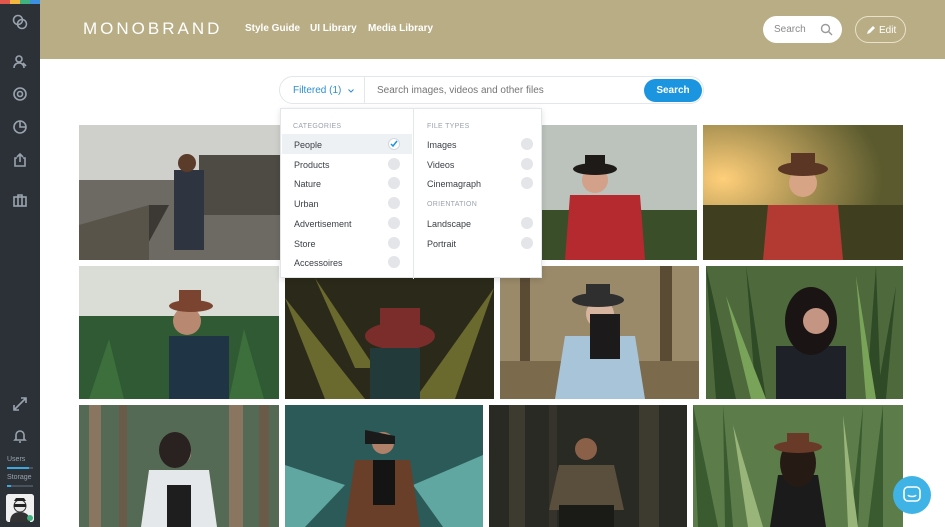 The image size is (945, 527). Describe the element at coordinates (20, 508) in the screenshot. I see `user-avatar` at that location.